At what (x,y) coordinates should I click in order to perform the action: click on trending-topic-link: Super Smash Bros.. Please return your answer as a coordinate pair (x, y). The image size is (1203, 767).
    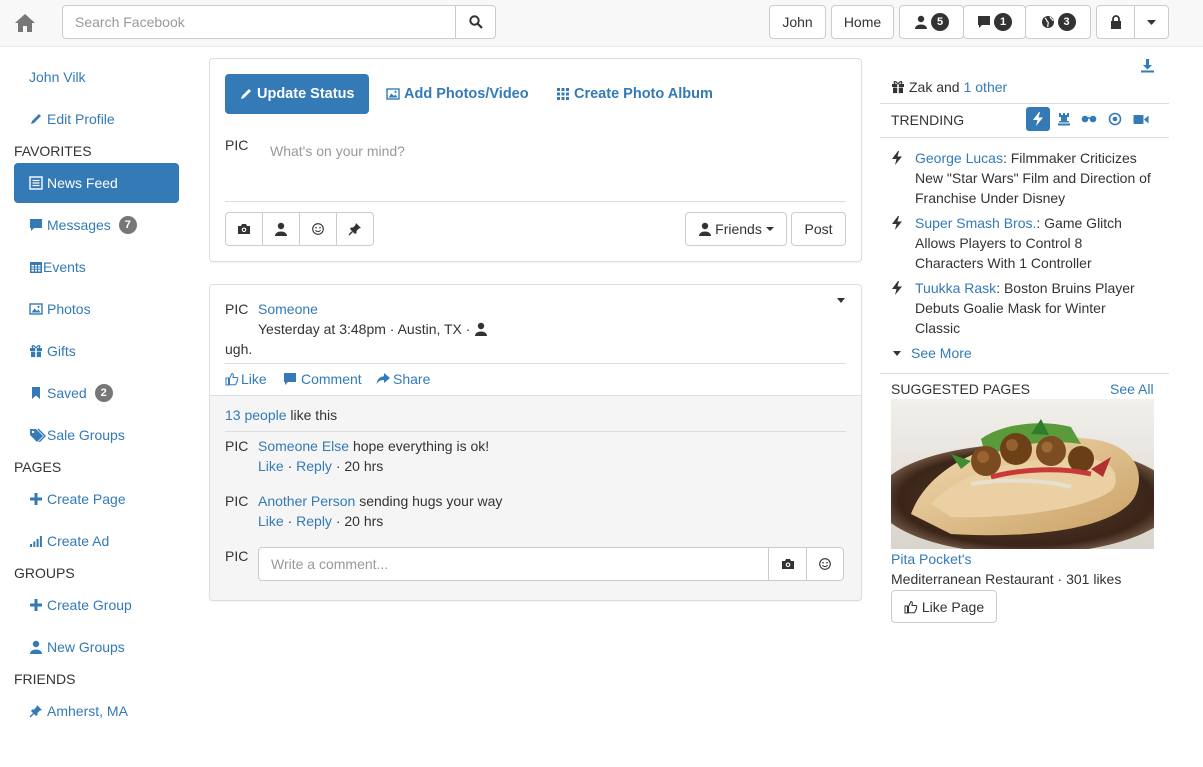
    Looking at the image, I should click on (975, 223).